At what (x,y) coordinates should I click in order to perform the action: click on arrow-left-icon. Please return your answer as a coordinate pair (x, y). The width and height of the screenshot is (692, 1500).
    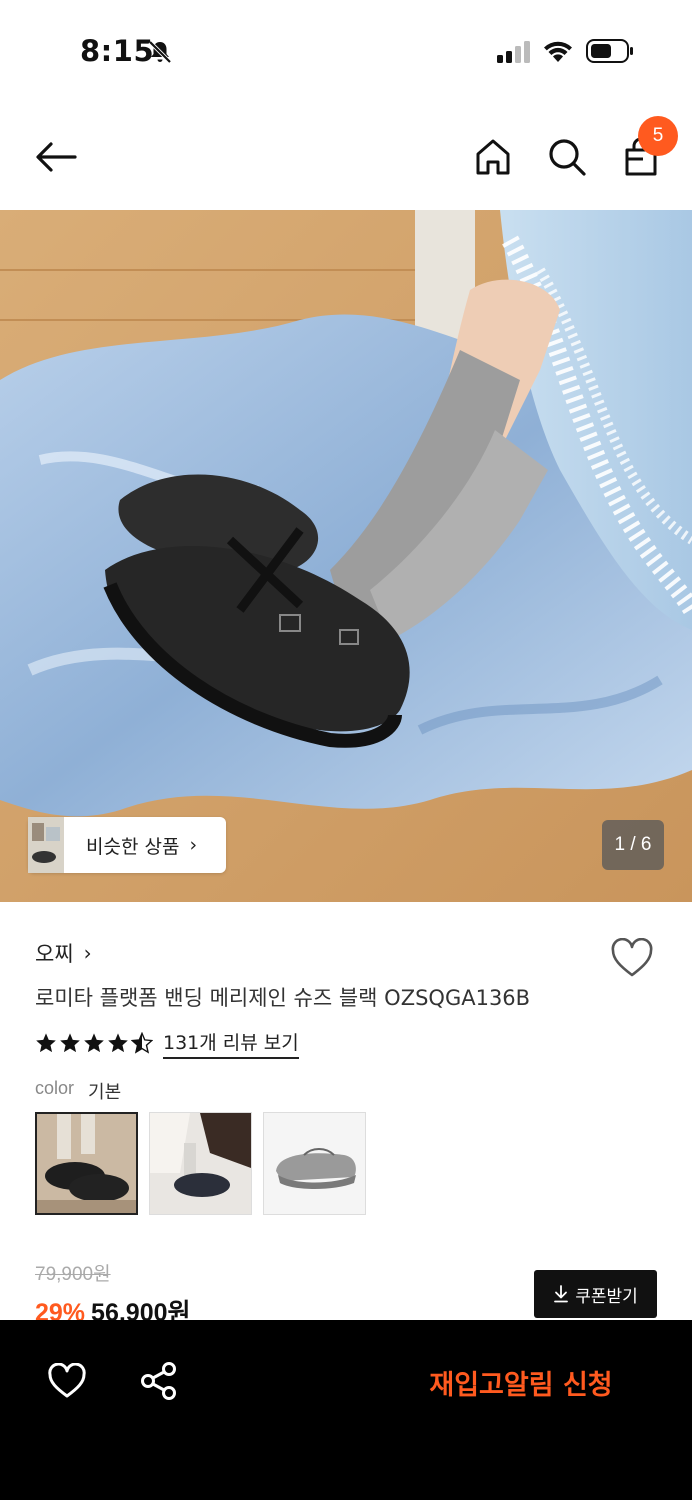
    Looking at the image, I should click on (56, 157).